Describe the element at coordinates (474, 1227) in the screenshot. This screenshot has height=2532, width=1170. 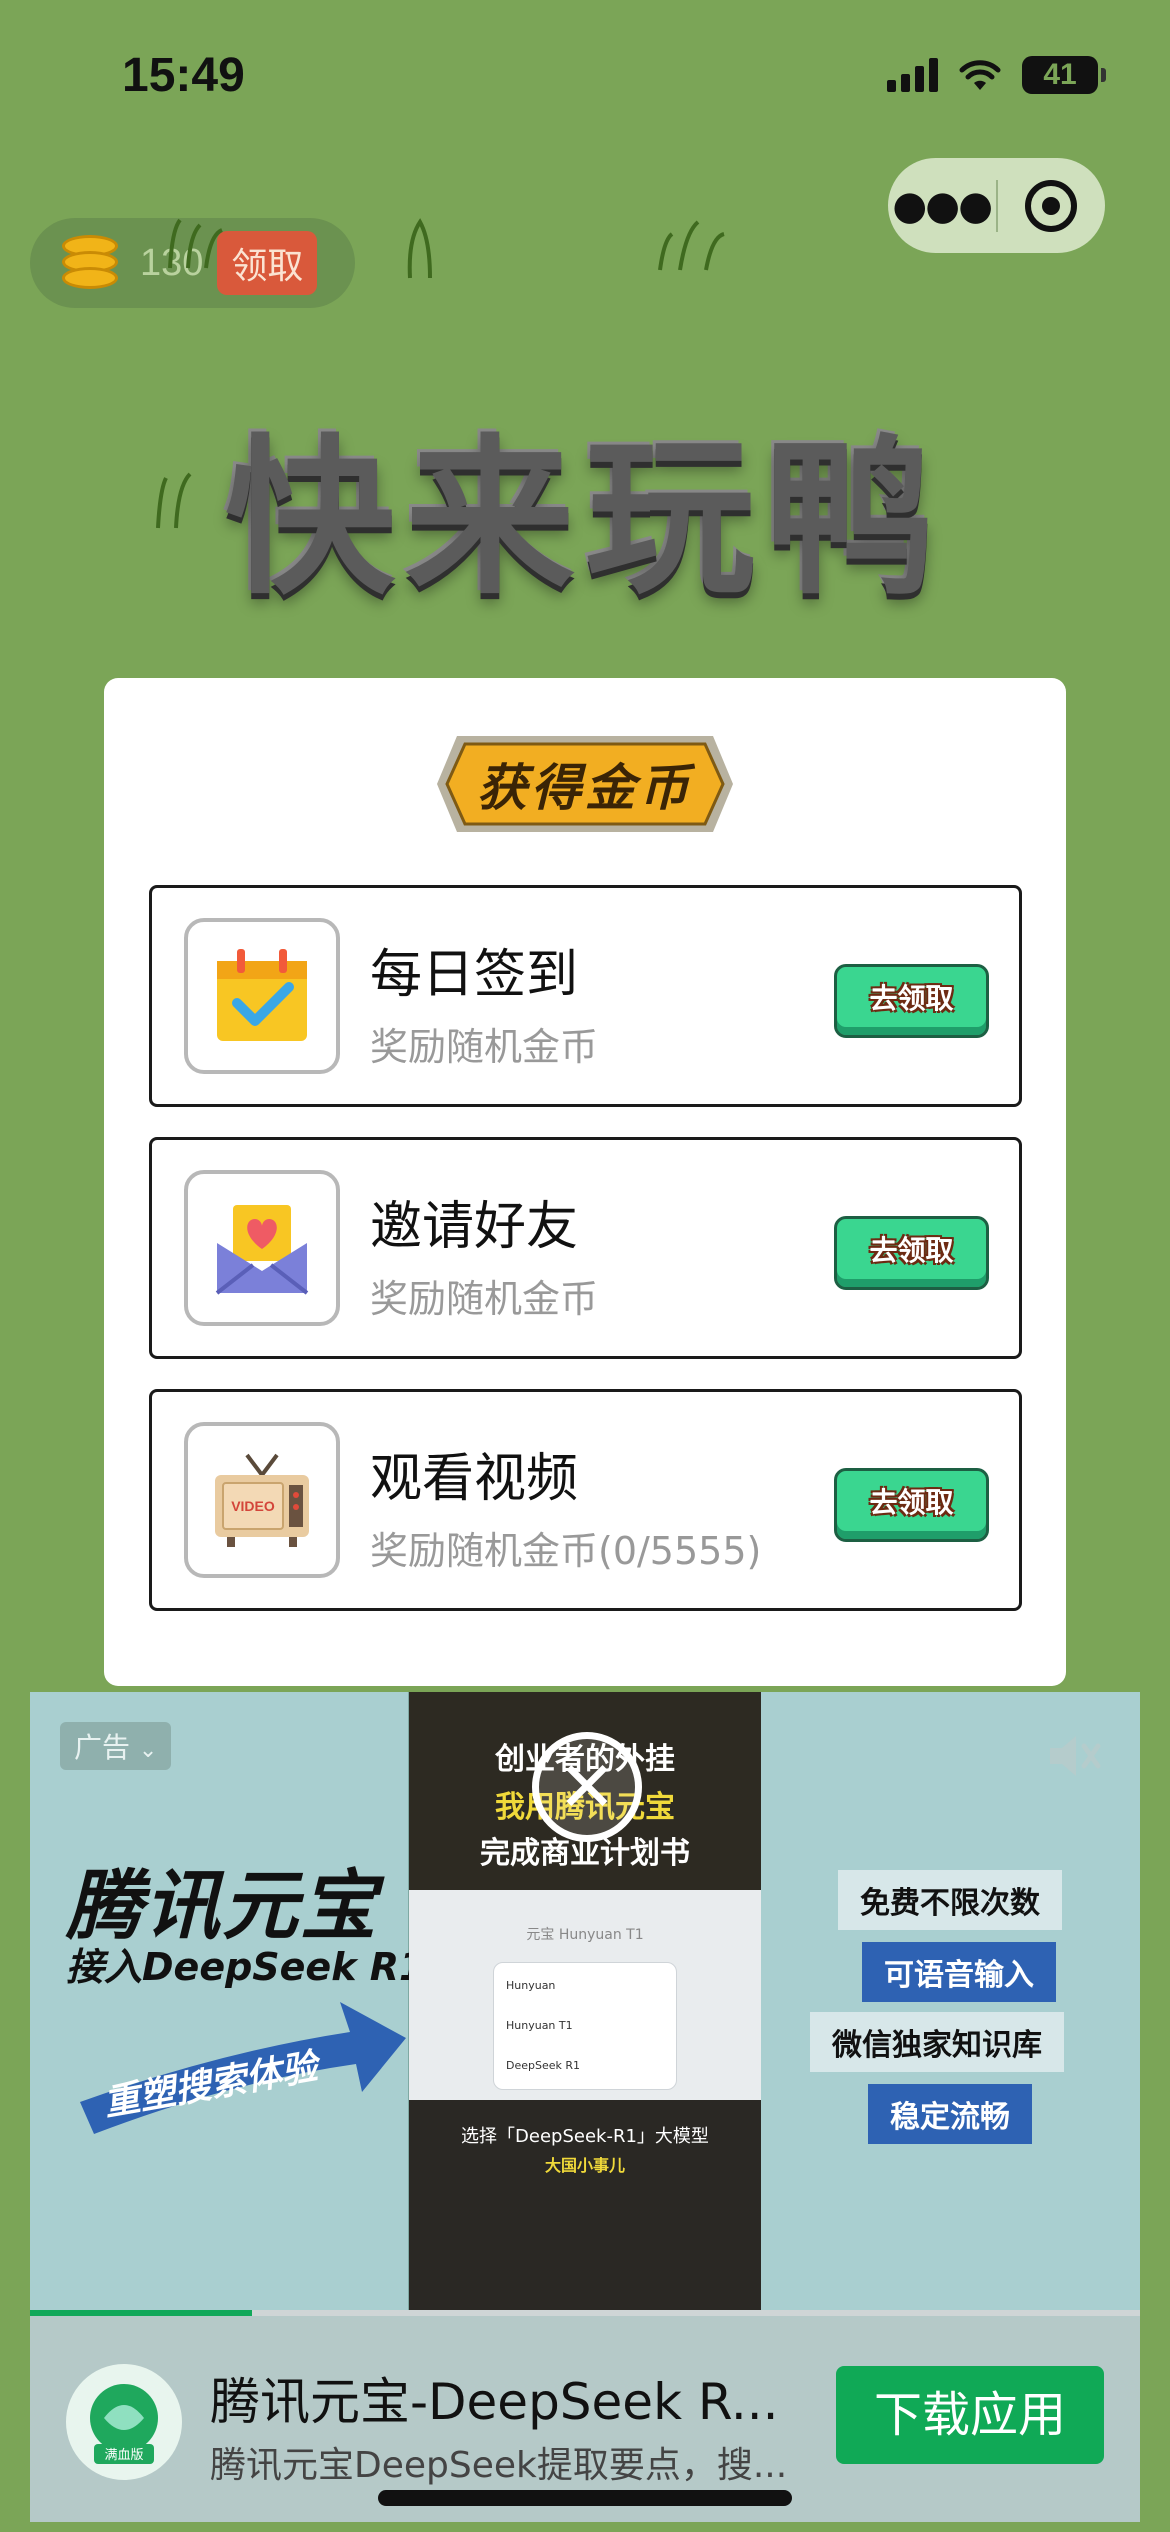
I see `task-title: 邀请好友` at that location.